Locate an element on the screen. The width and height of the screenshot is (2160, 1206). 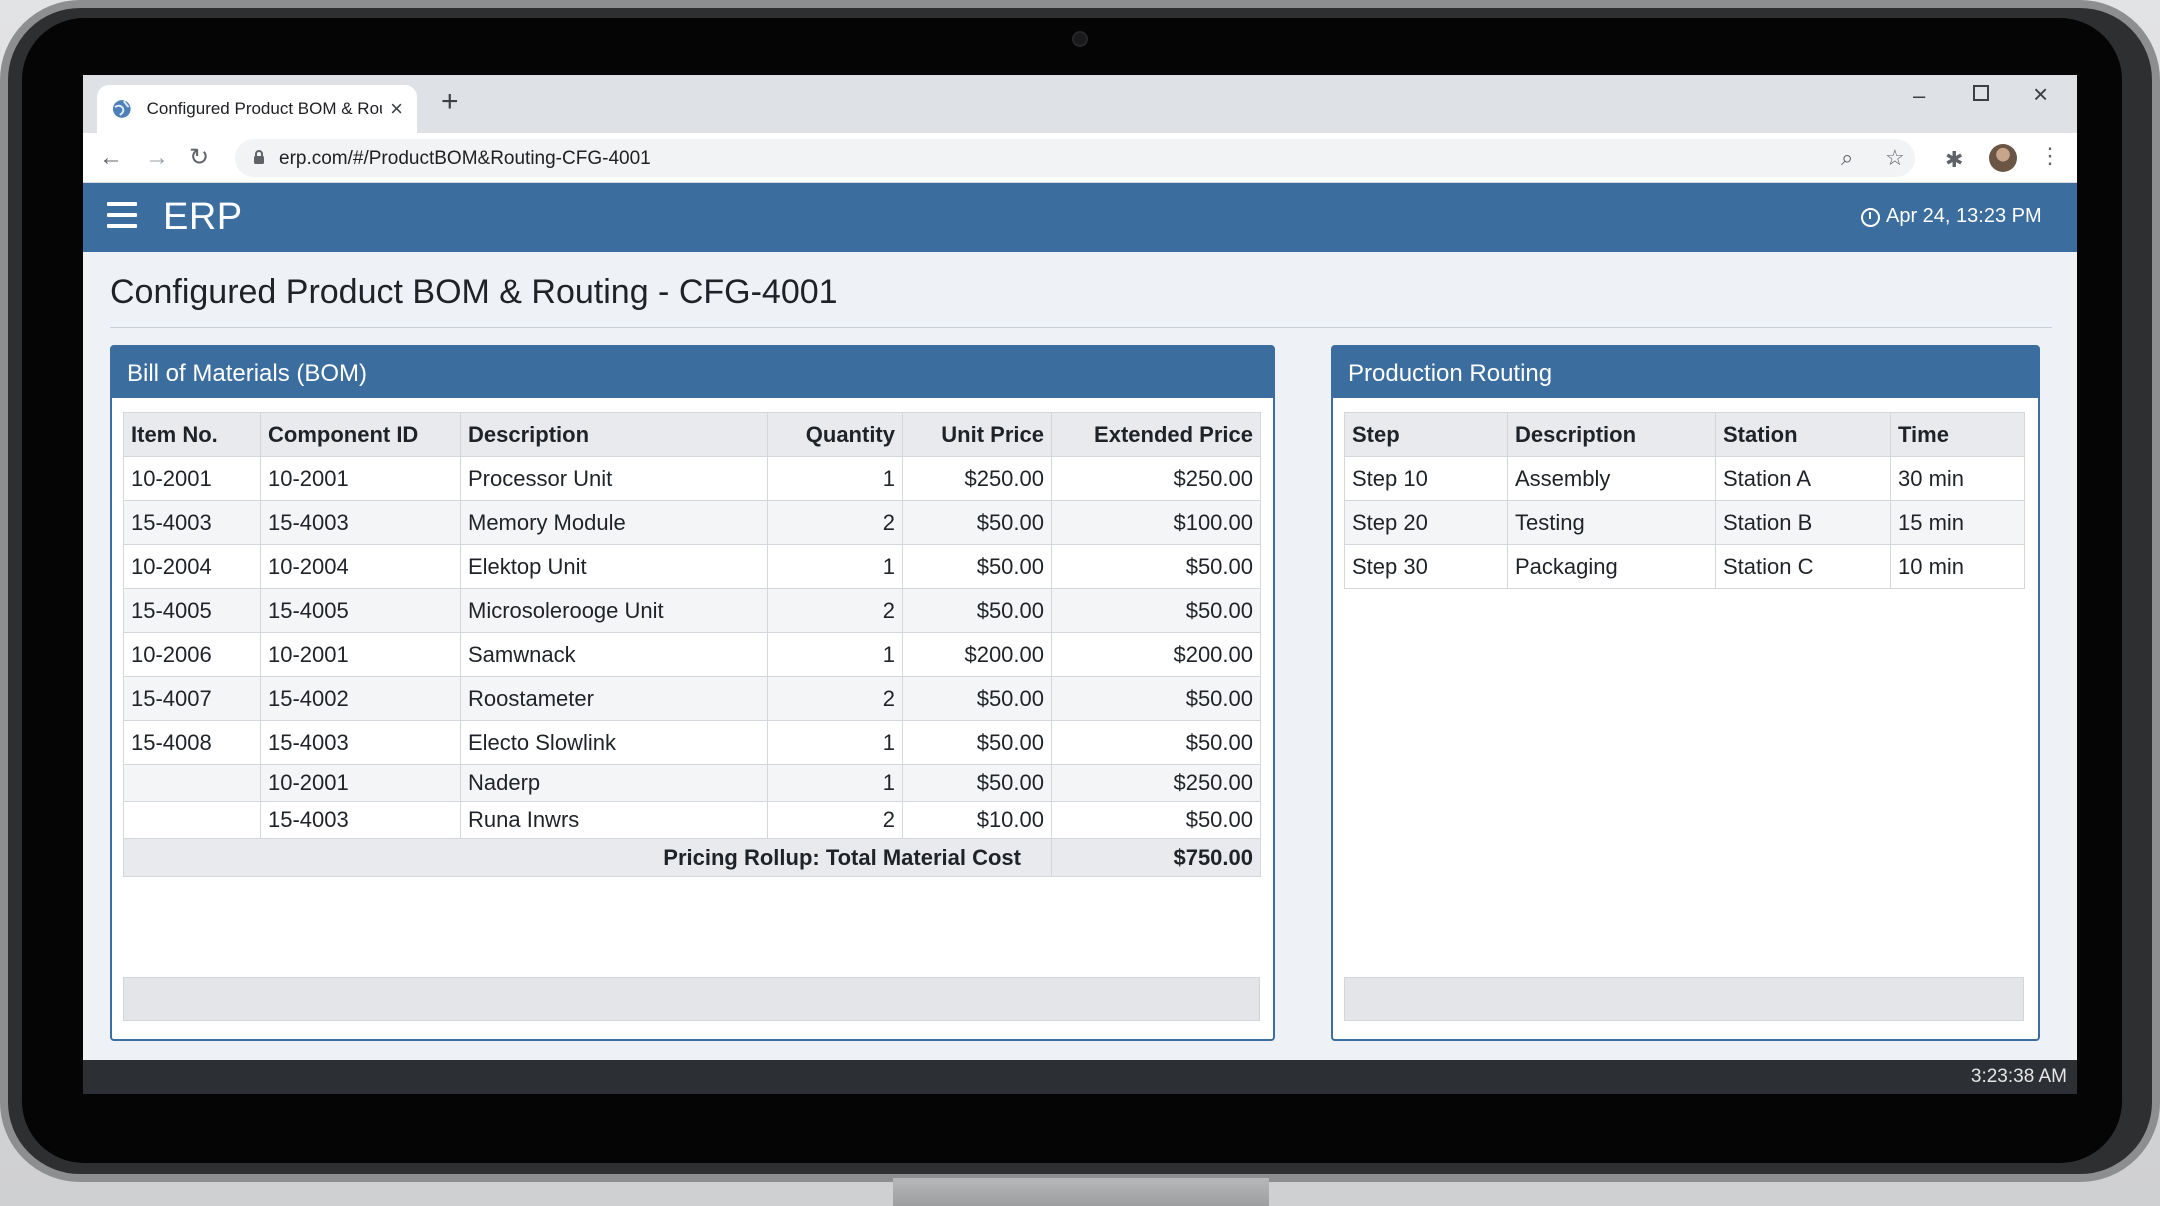
time-cell: 30 min is located at coordinates (1957, 478).